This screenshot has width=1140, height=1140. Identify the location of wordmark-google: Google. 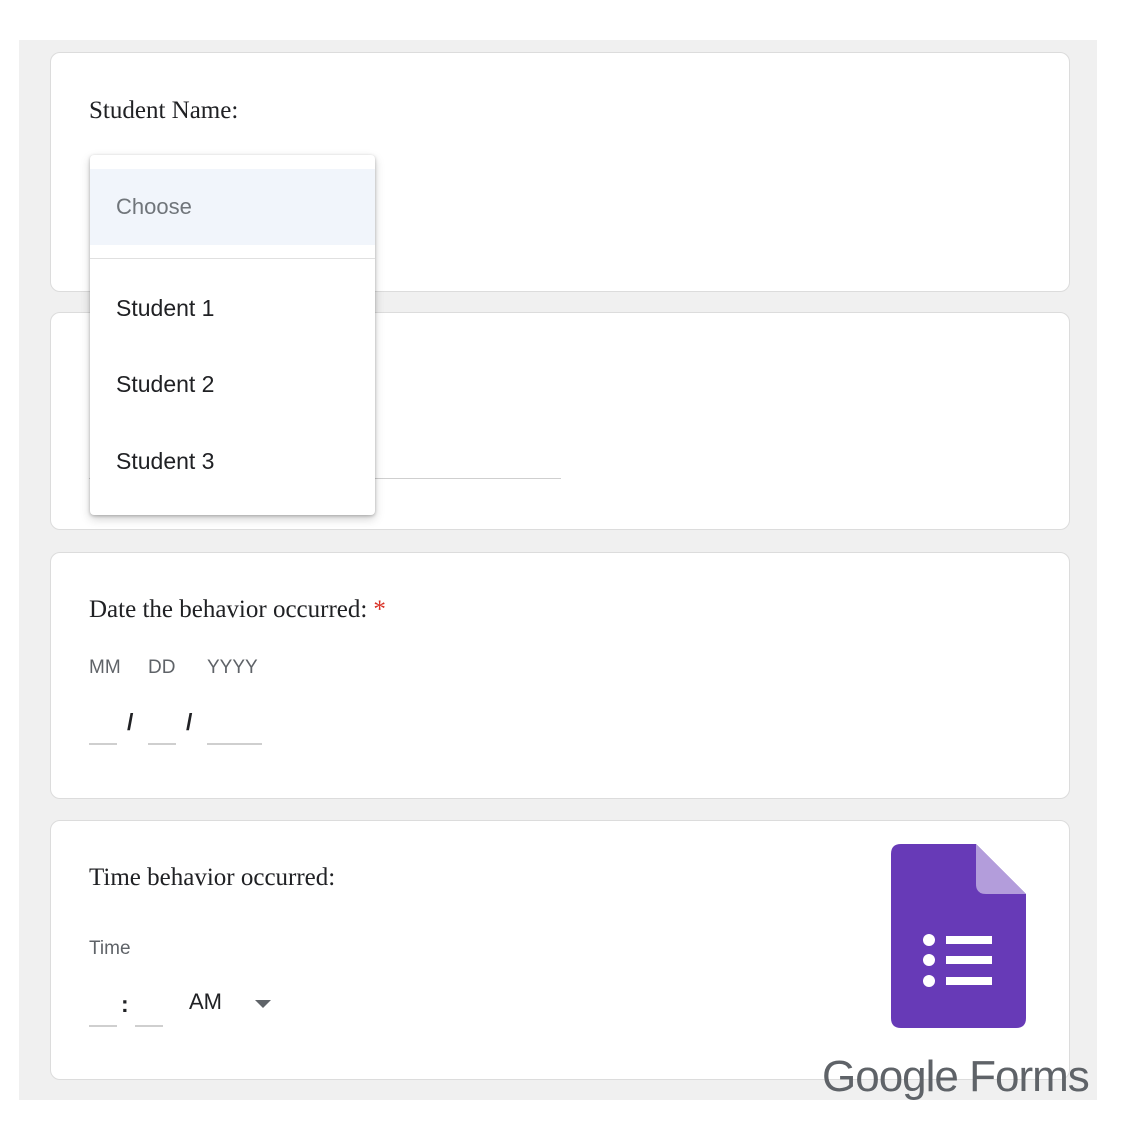
(890, 1076).